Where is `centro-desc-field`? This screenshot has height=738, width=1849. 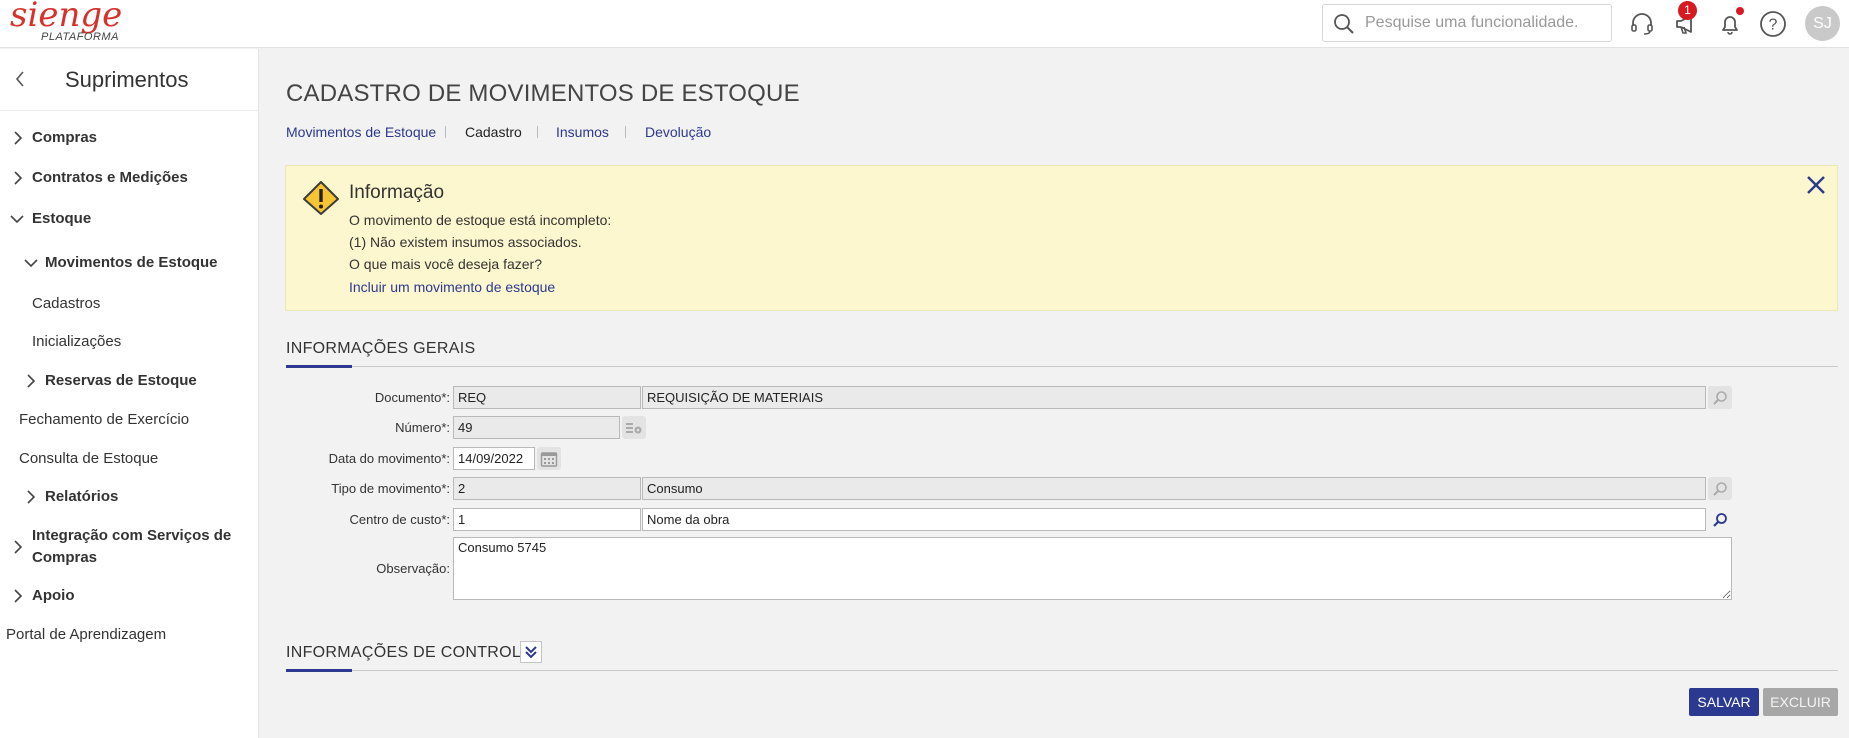
centro-desc-field is located at coordinates (1174, 519).